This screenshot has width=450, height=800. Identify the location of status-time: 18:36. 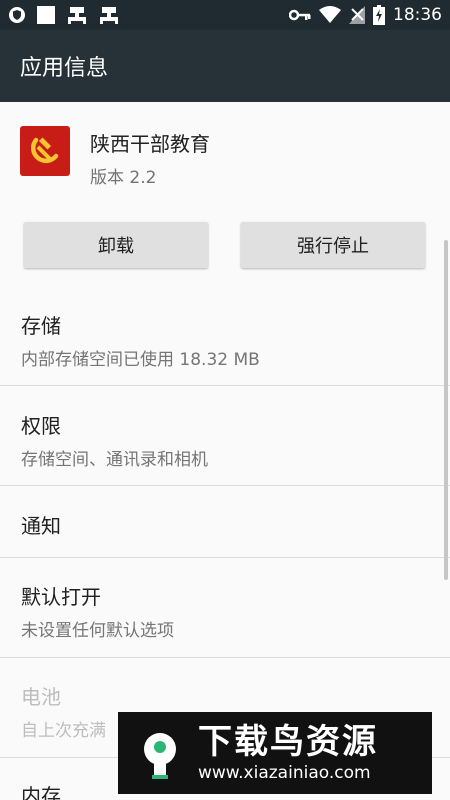
(417, 15).